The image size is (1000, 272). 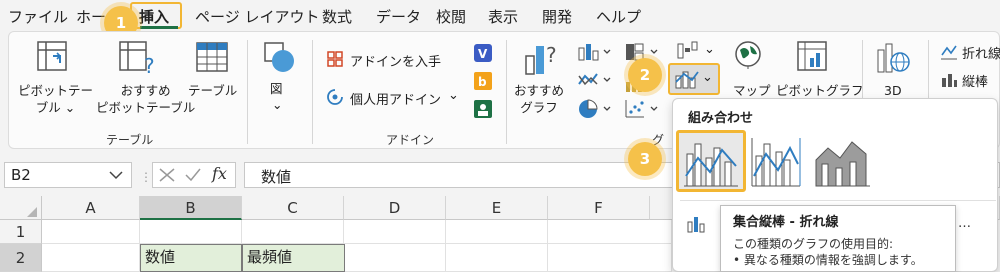 What do you see at coordinates (451, 16) in the screenshot?
I see `tab-review: 校閲` at bounding box center [451, 16].